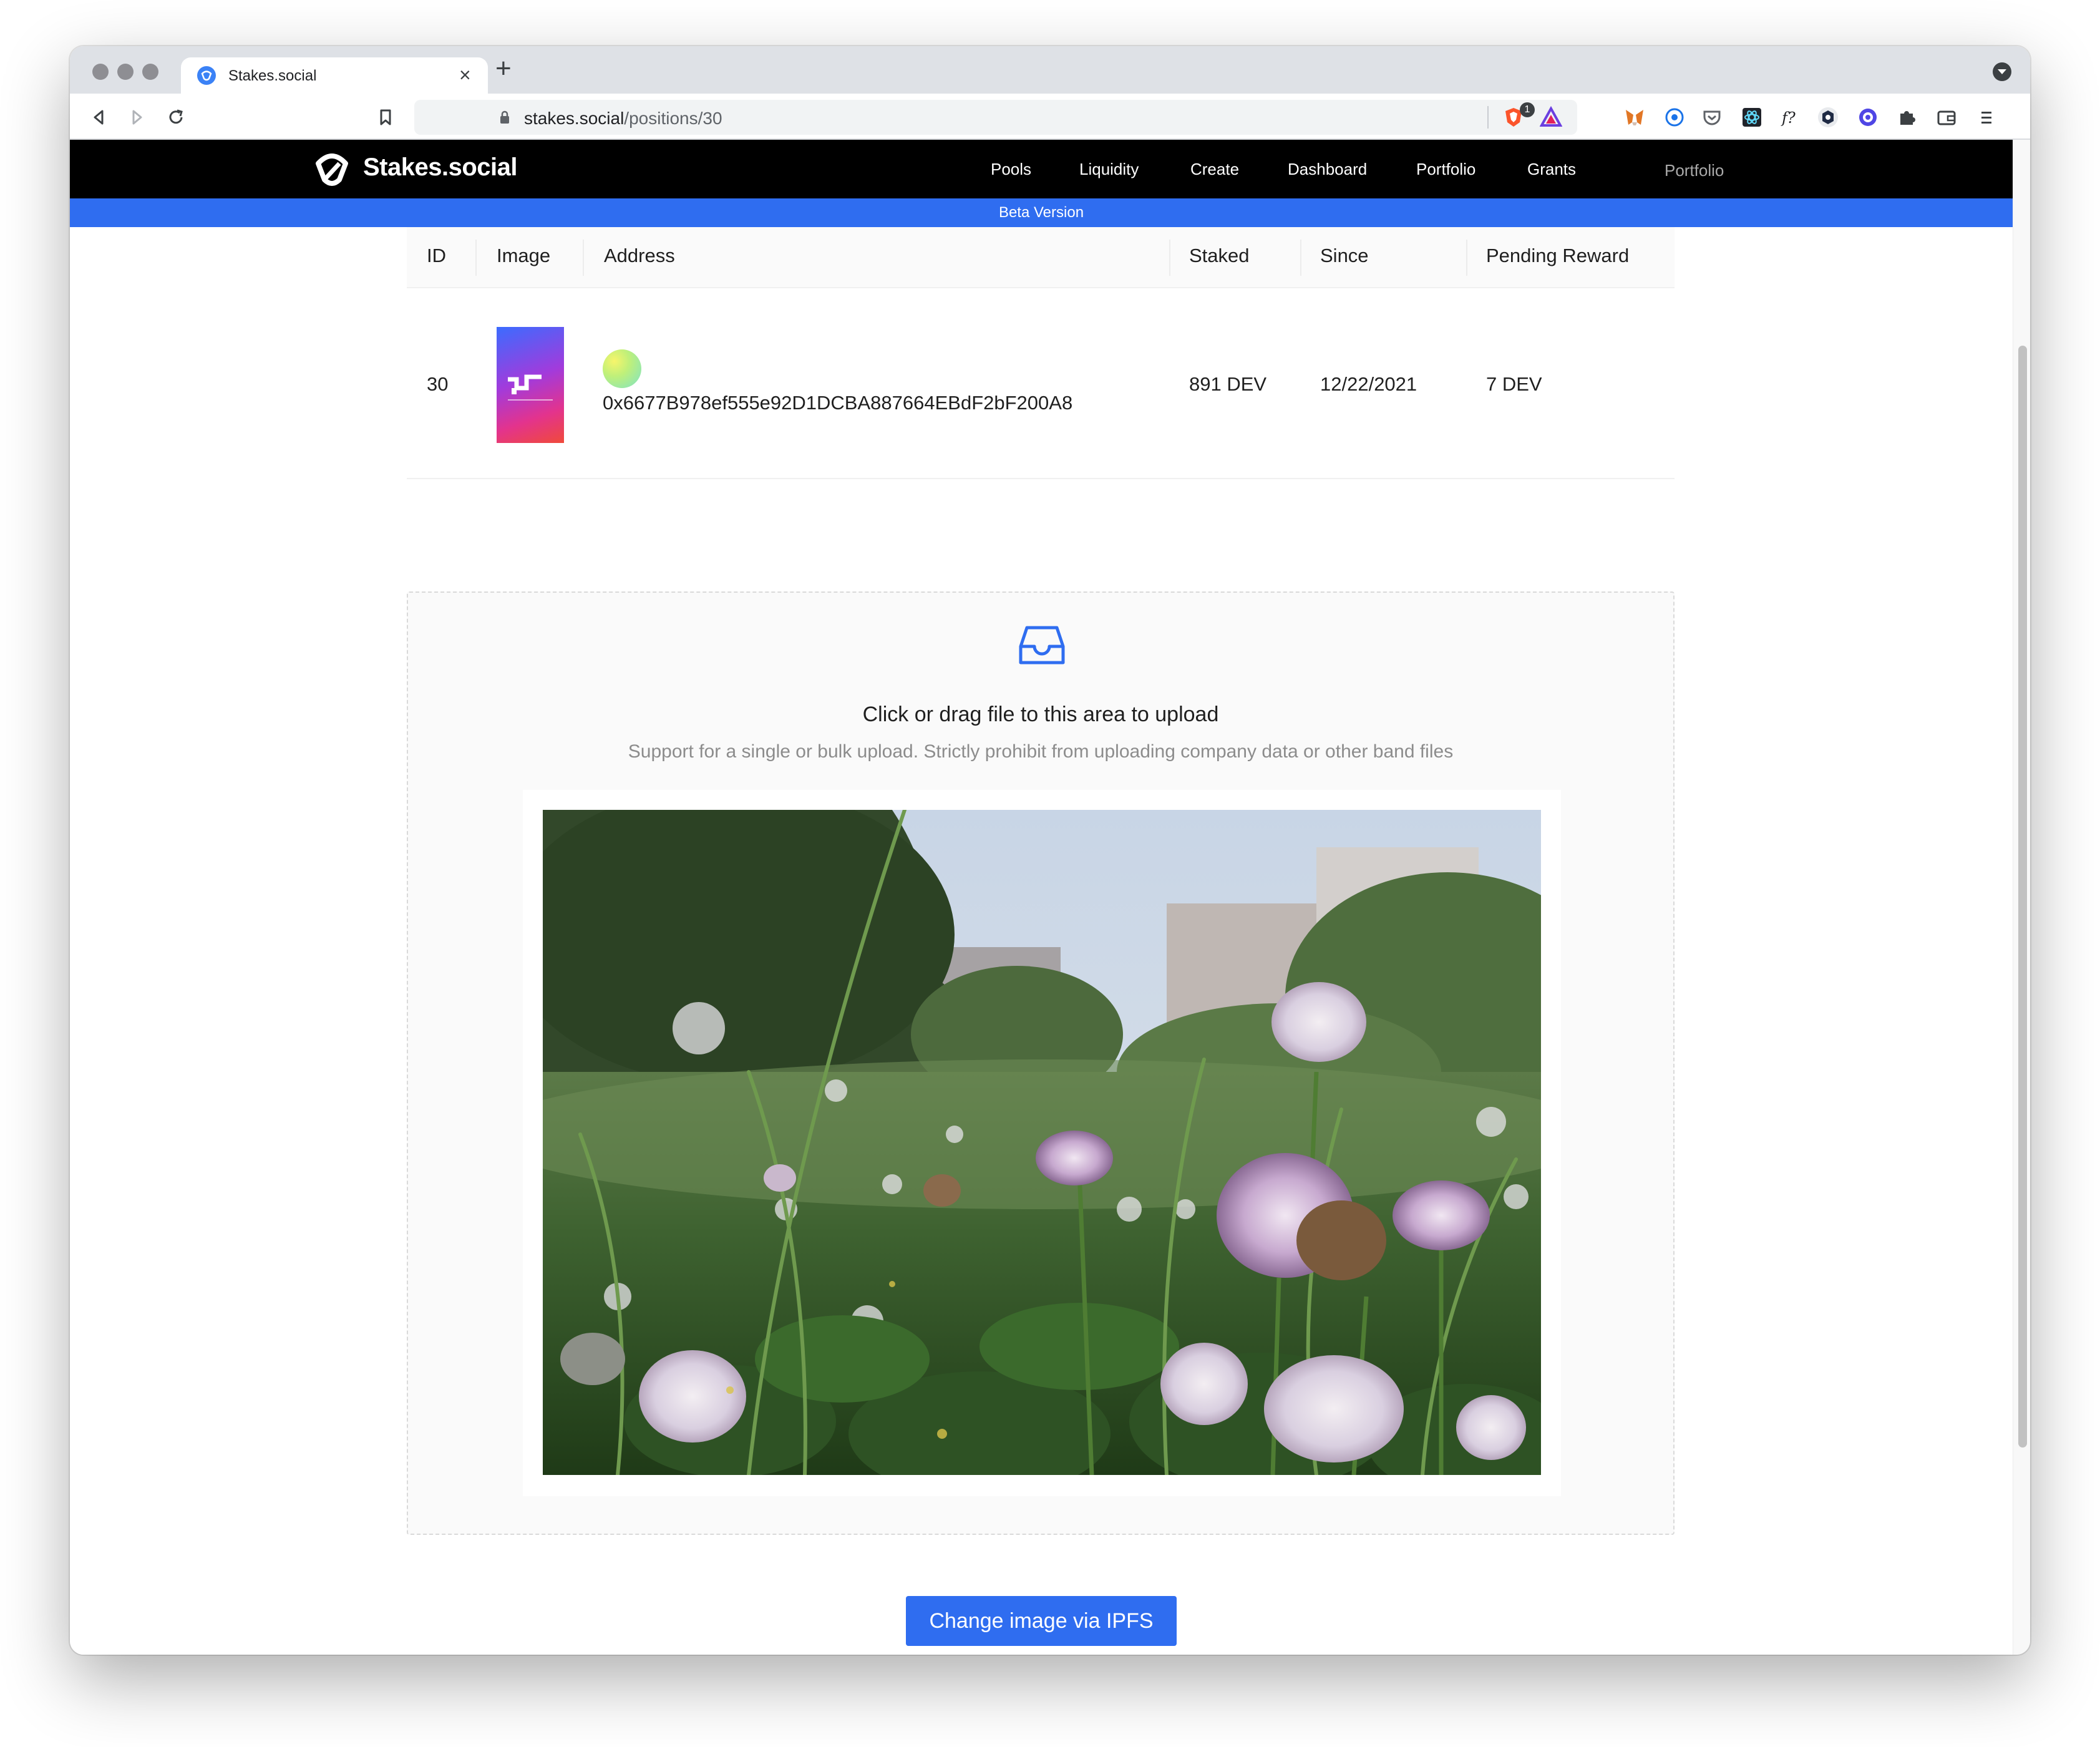 The width and height of the screenshot is (2100, 1747). Describe the element at coordinates (530, 387) in the screenshot. I see `nft-glyph-icon` at that location.